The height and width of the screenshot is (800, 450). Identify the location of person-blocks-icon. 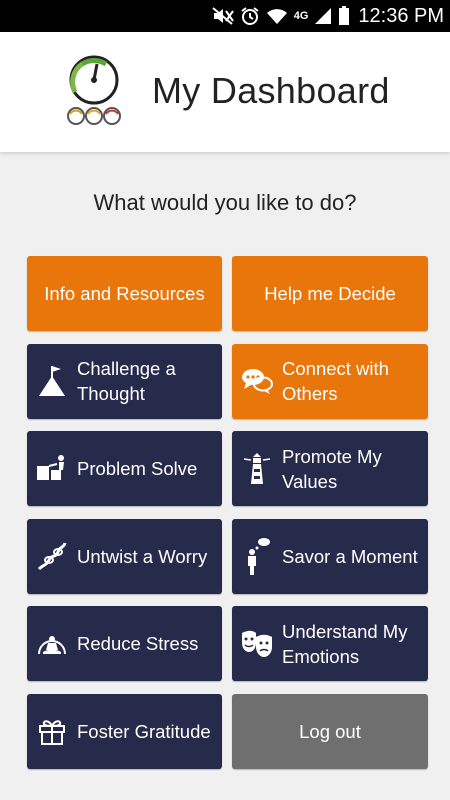
(52, 469).